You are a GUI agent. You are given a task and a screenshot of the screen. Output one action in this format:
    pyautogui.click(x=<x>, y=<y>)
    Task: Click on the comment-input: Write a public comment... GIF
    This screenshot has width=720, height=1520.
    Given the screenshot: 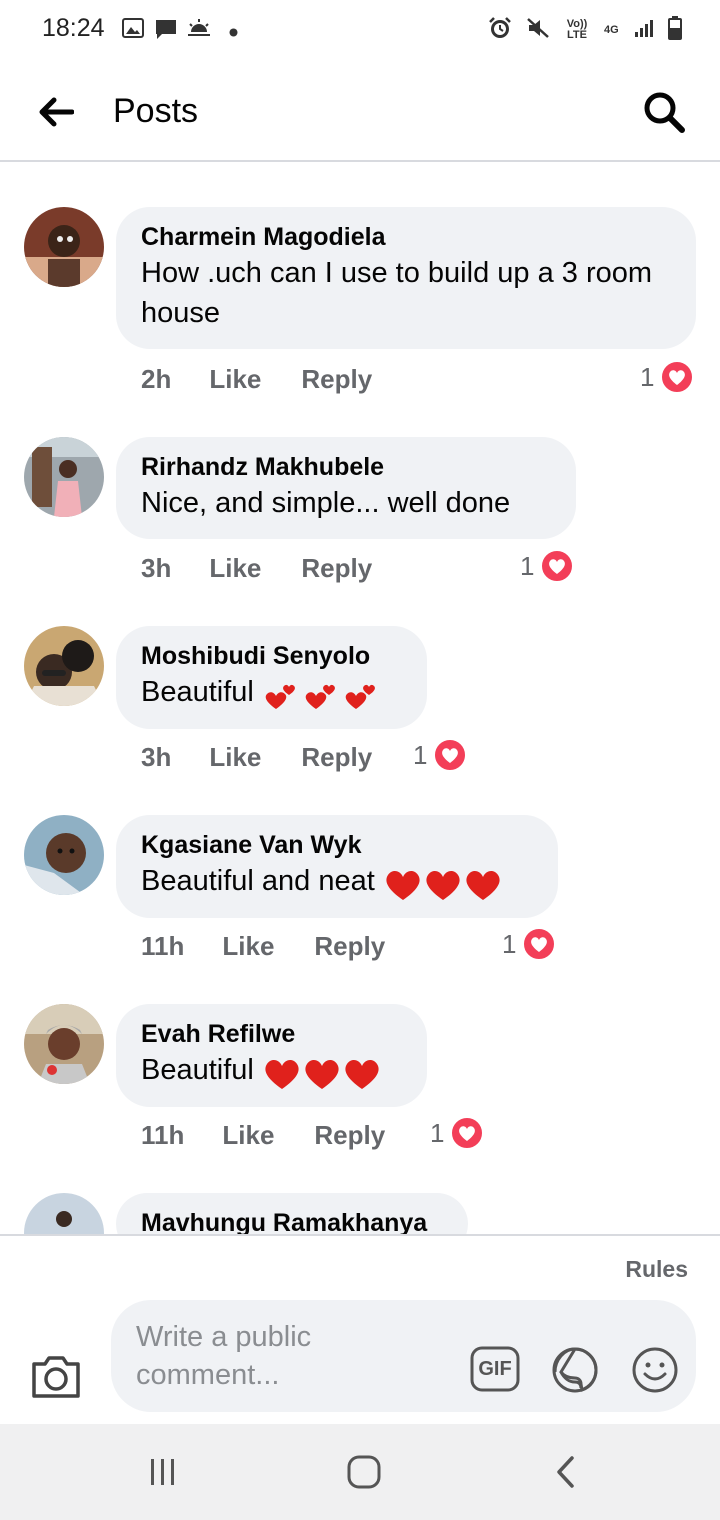 What is the action you would take?
    pyautogui.click(x=403, y=1356)
    